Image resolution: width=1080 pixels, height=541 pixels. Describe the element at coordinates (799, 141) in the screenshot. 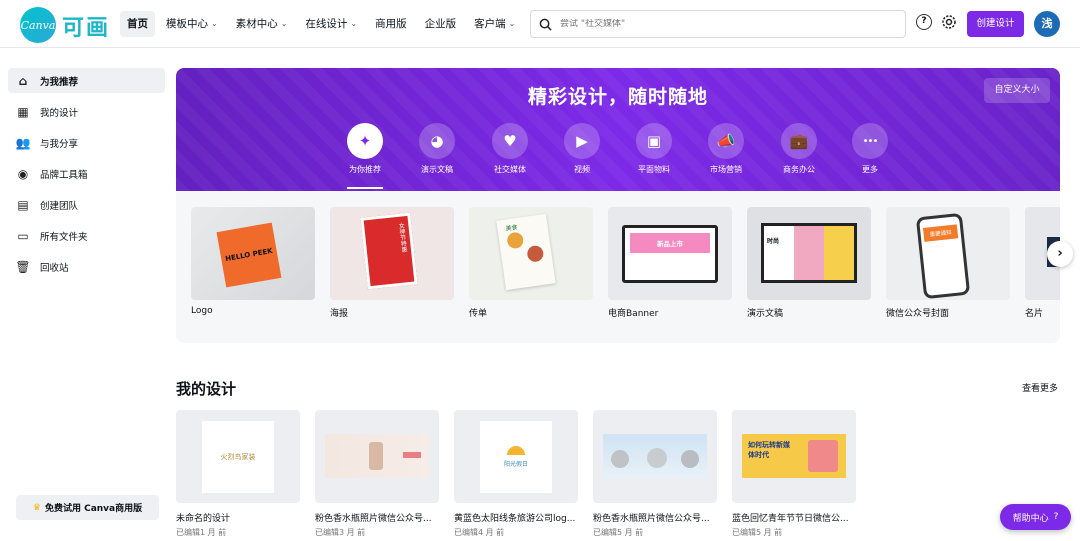

I see `briefcase-icon: 💼` at that location.